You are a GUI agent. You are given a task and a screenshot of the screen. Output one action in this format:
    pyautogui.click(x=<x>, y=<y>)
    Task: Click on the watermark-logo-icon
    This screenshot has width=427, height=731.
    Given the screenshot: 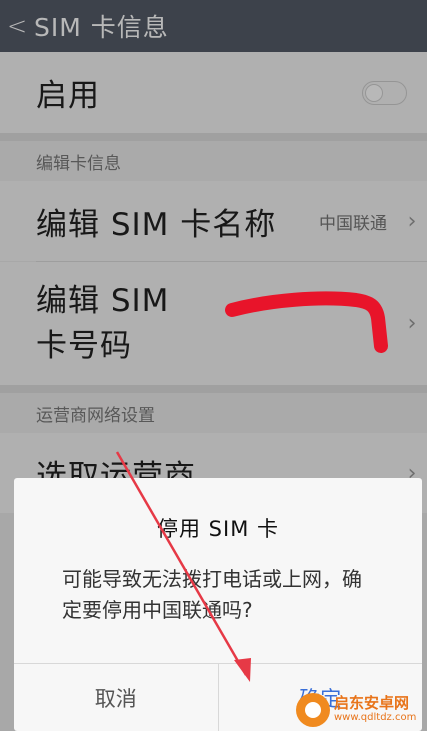 What is the action you would take?
    pyautogui.click(x=313, y=709)
    